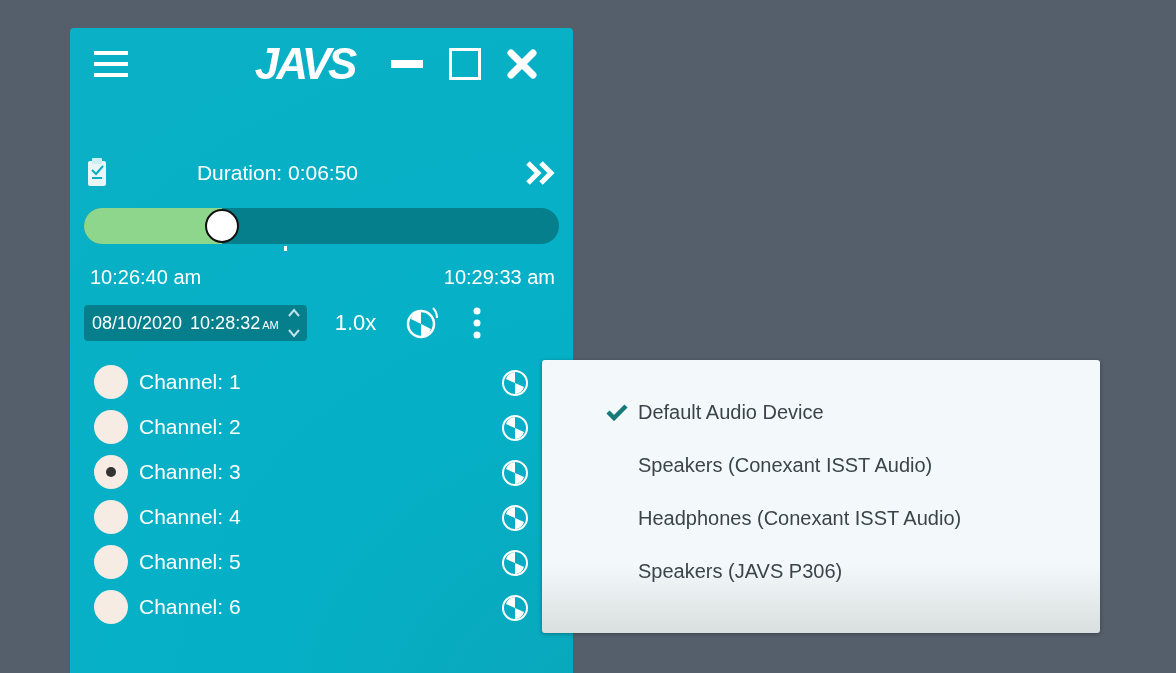  I want to click on channel-label: Channel: 2, so click(190, 427).